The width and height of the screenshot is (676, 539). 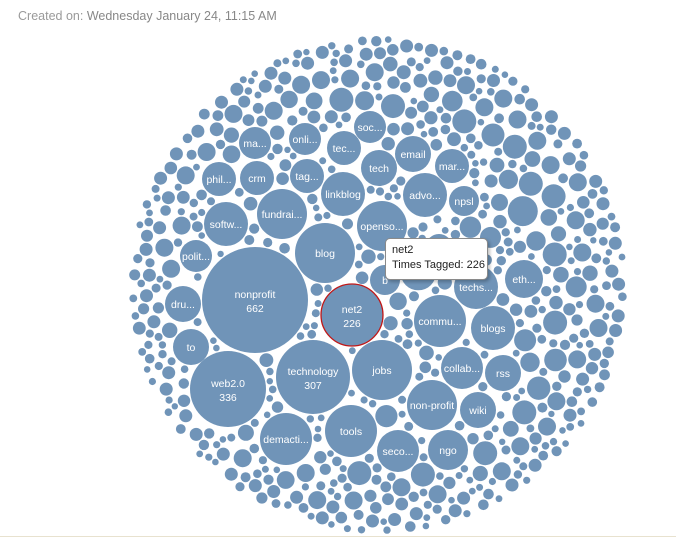 What do you see at coordinates (228, 389) in the screenshot?
I see `bubble-web2-0: web2.0 336` at bounding box center [228, 389].